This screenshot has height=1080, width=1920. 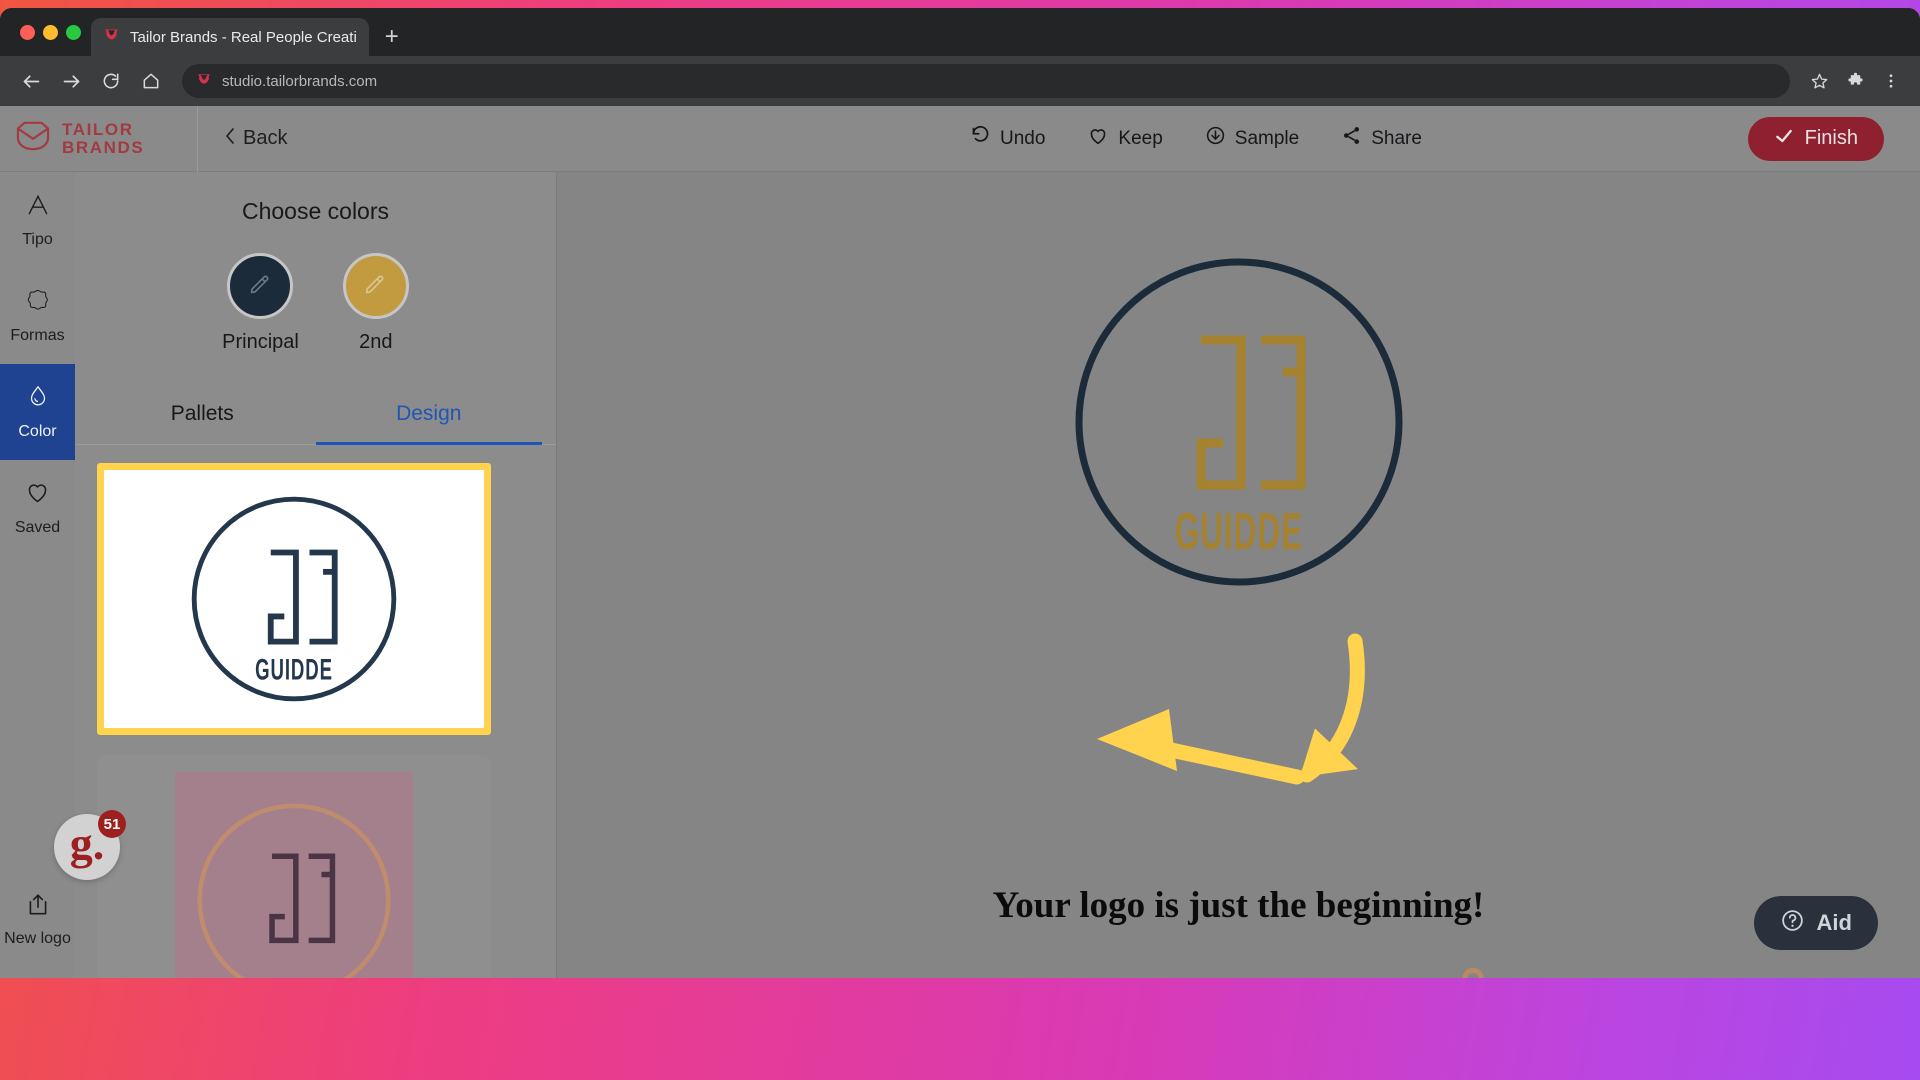 I want to click on browser-tab-strip: Tailor Brands - Real People Creati +, so click(x=960, y=32).